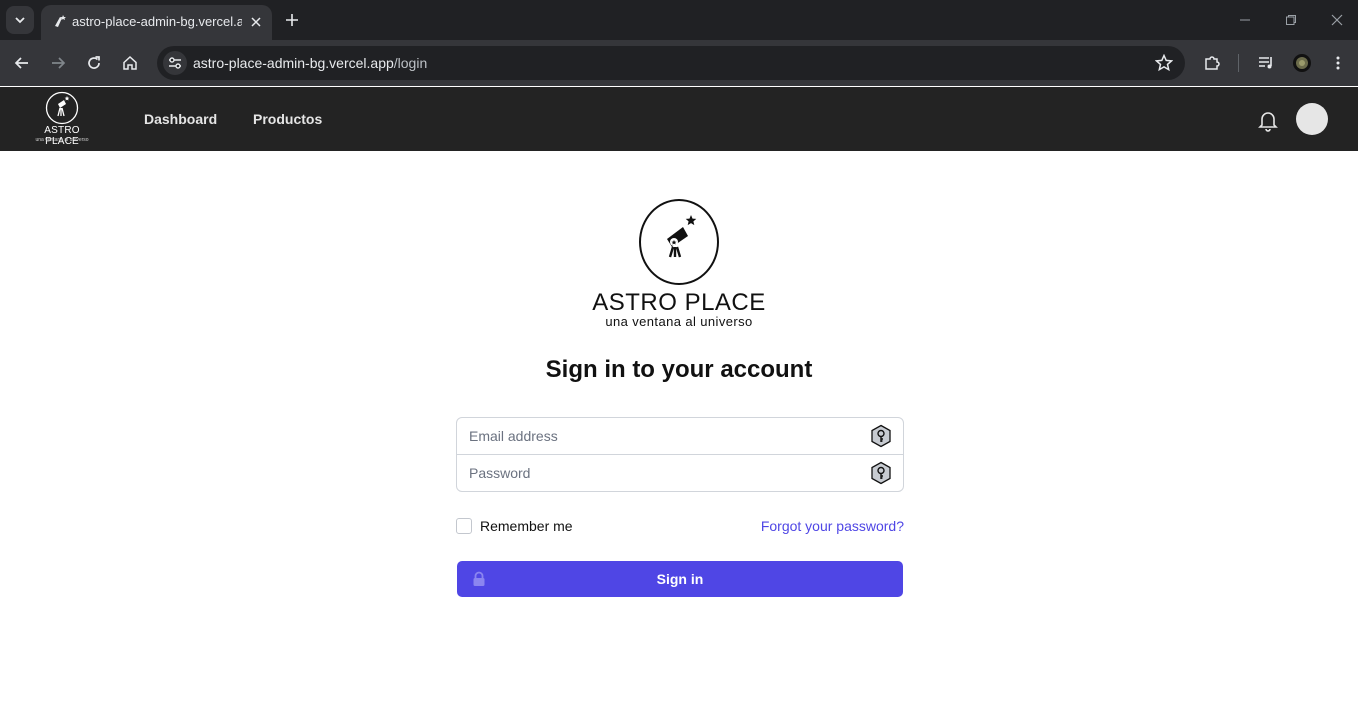  I want to click on remember-me-label: Remember me, so click(526, 526).